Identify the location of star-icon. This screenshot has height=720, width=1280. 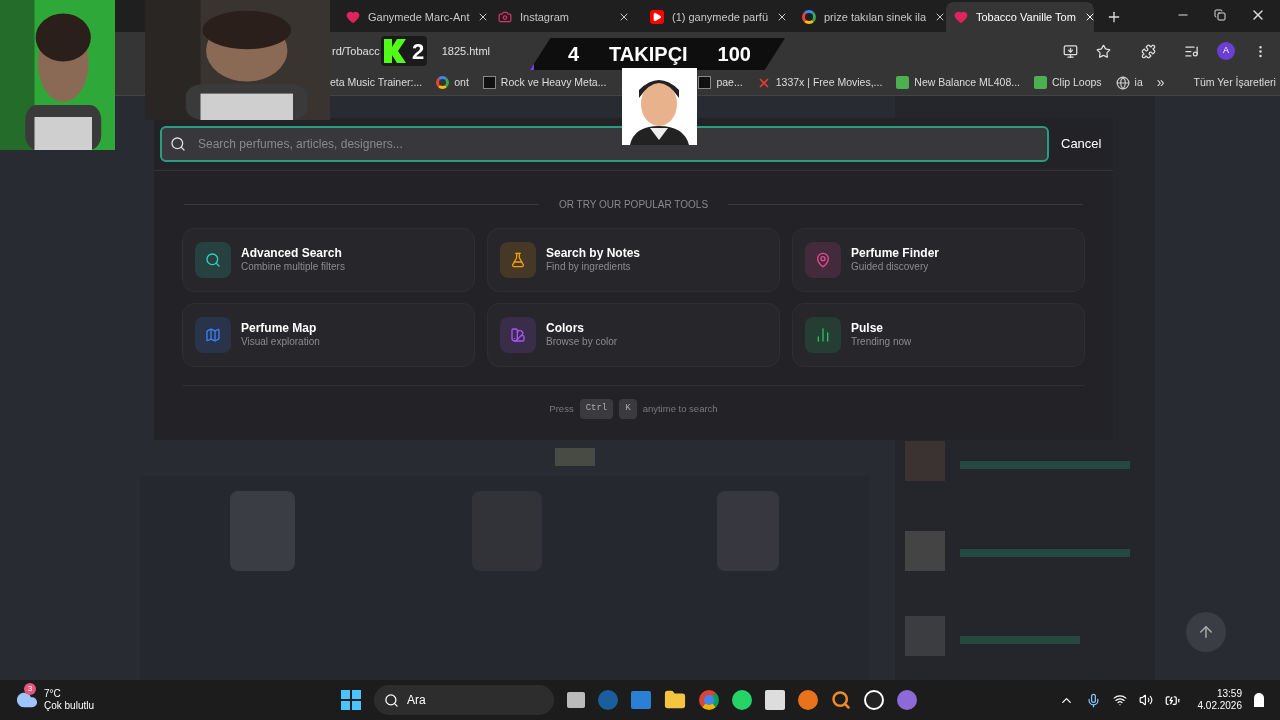
(1103, 51).